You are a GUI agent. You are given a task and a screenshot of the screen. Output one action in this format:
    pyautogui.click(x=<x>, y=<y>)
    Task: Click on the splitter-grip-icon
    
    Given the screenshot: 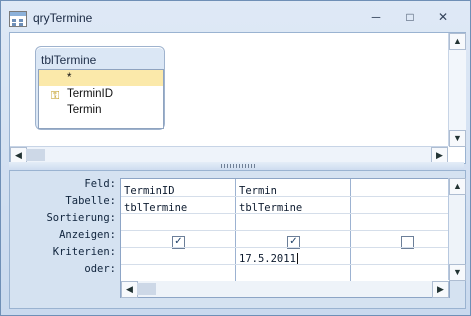 What is the action you would take?
    pyautogui.click(x=238, y=166)
    